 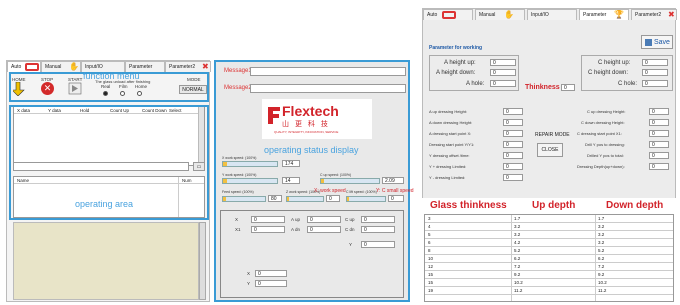 What do you see at coordinates (513, 122) in the screenshot?
I see `a-down-dressing-input: 0` at bounding box center [513, 122].